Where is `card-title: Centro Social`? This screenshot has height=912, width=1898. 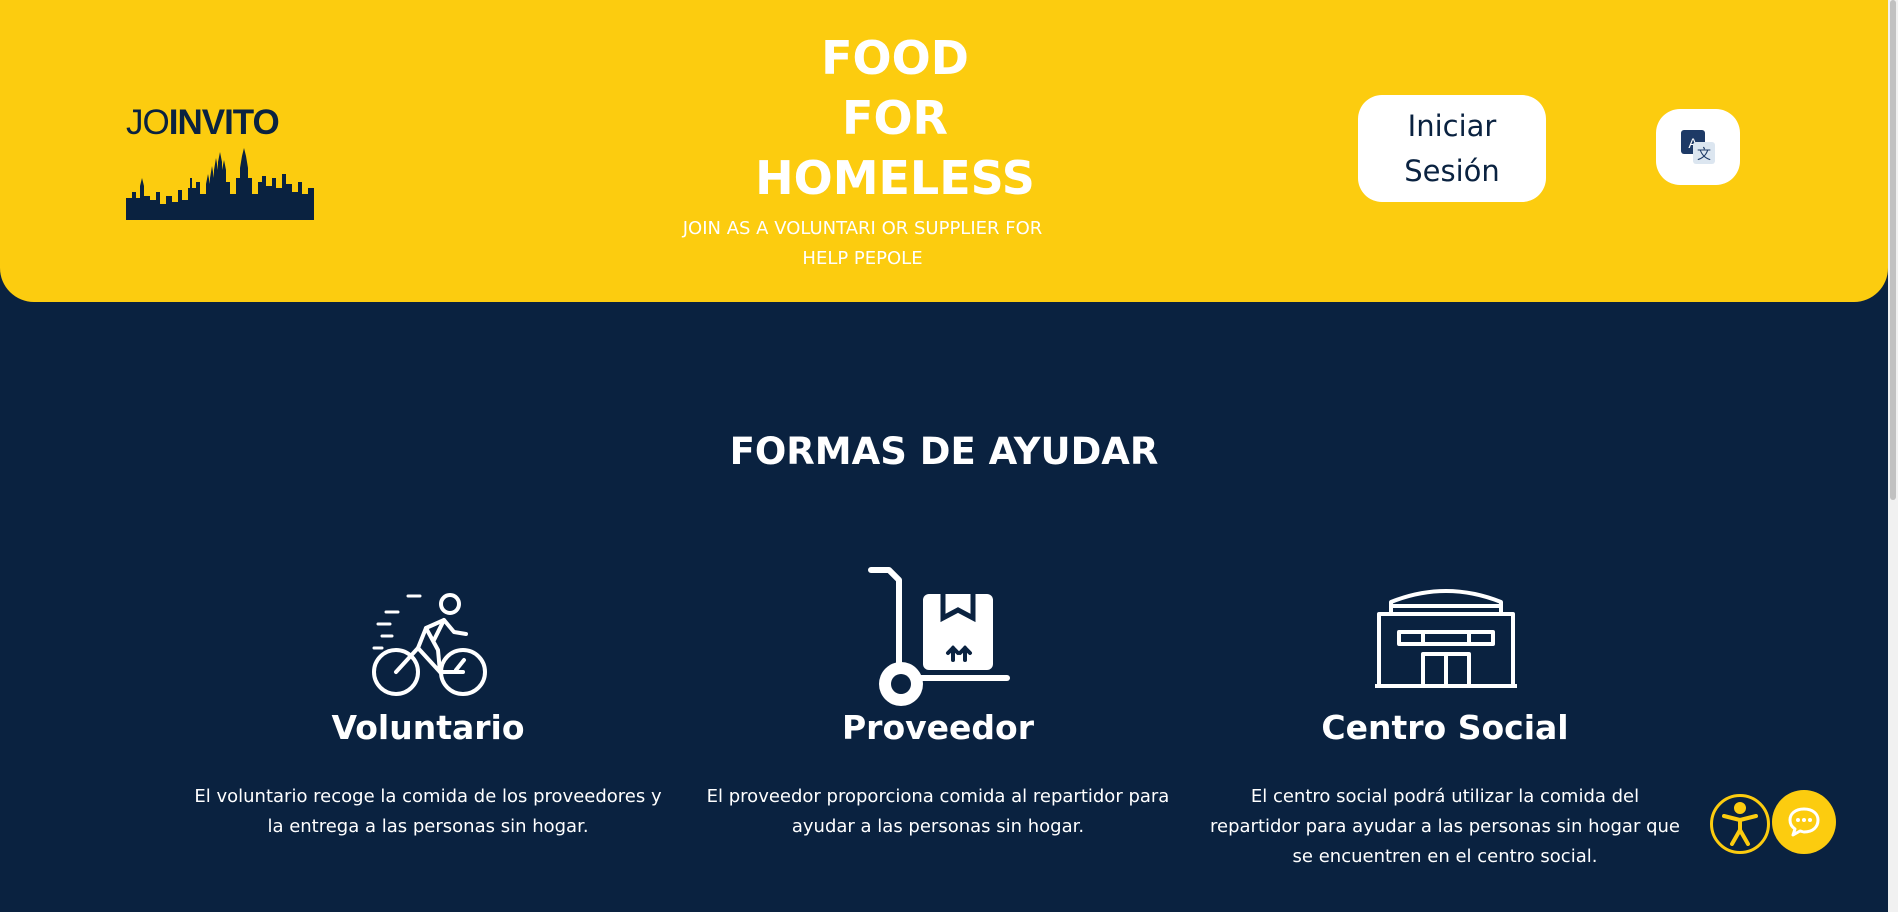 card-title: Centro Social is located at coordinates (1445, 727).